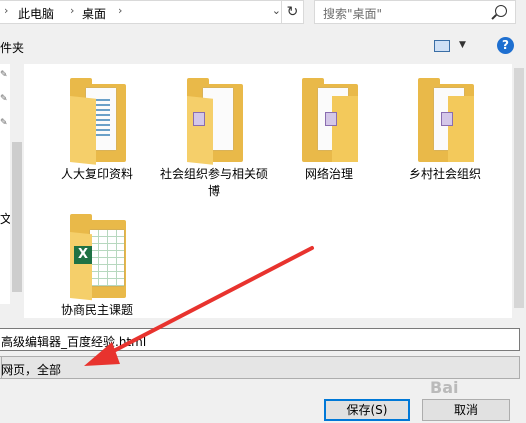 This screenshot has width=526, height=423. I want to click on breadcrumb-desktop: 桌面, so click(94, 13).